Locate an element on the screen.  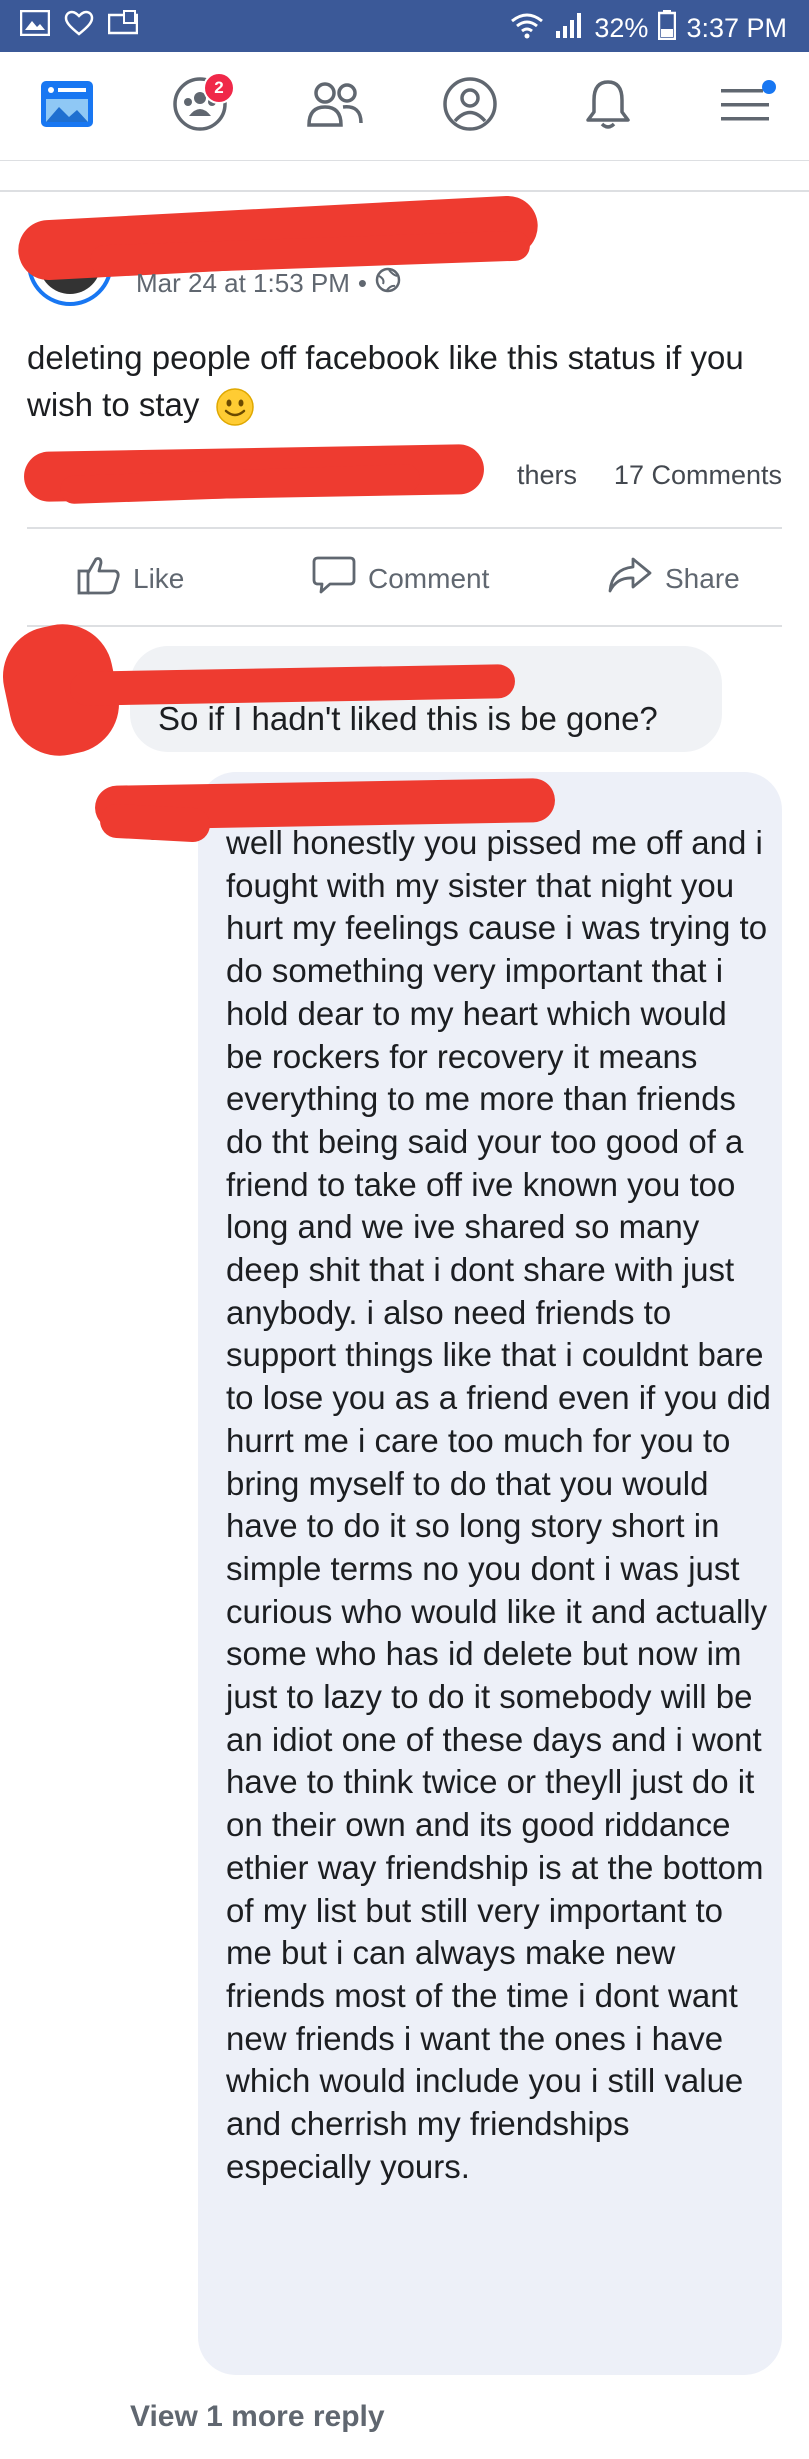
friends-tab is located at coordinates (335, 106).